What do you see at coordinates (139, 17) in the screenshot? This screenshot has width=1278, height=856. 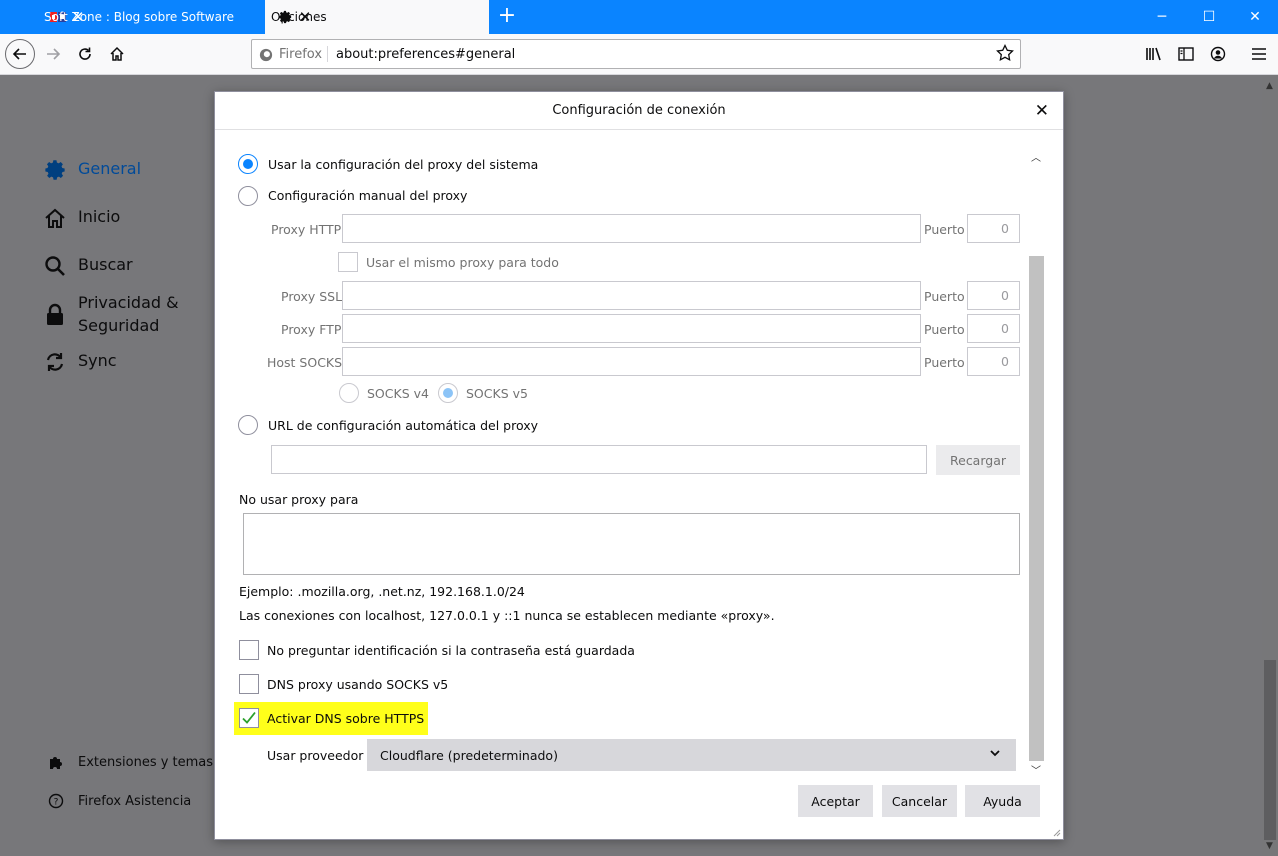 I see `tab-label: Soft Zone : Blog sobre Software` at bounding box center [139, 17].